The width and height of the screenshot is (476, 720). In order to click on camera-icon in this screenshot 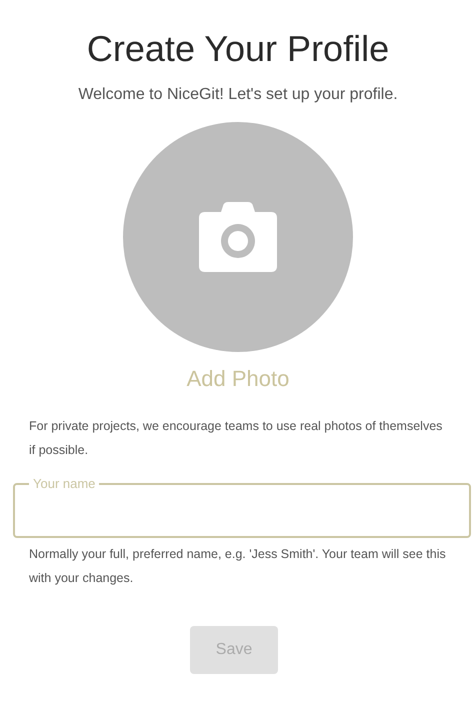, I will do `click(238, 237)`.